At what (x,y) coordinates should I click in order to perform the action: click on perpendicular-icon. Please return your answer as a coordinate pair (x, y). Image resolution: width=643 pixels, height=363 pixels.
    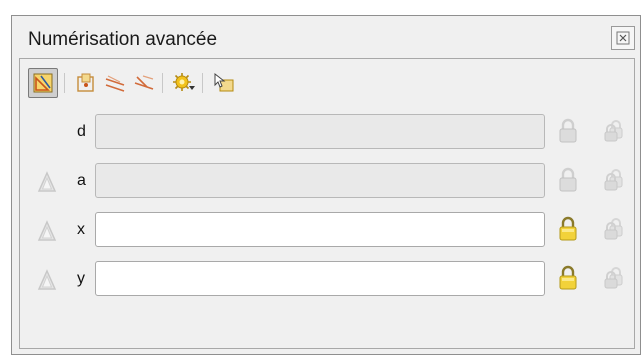
    Looking at the image, I should click on (144, 82).